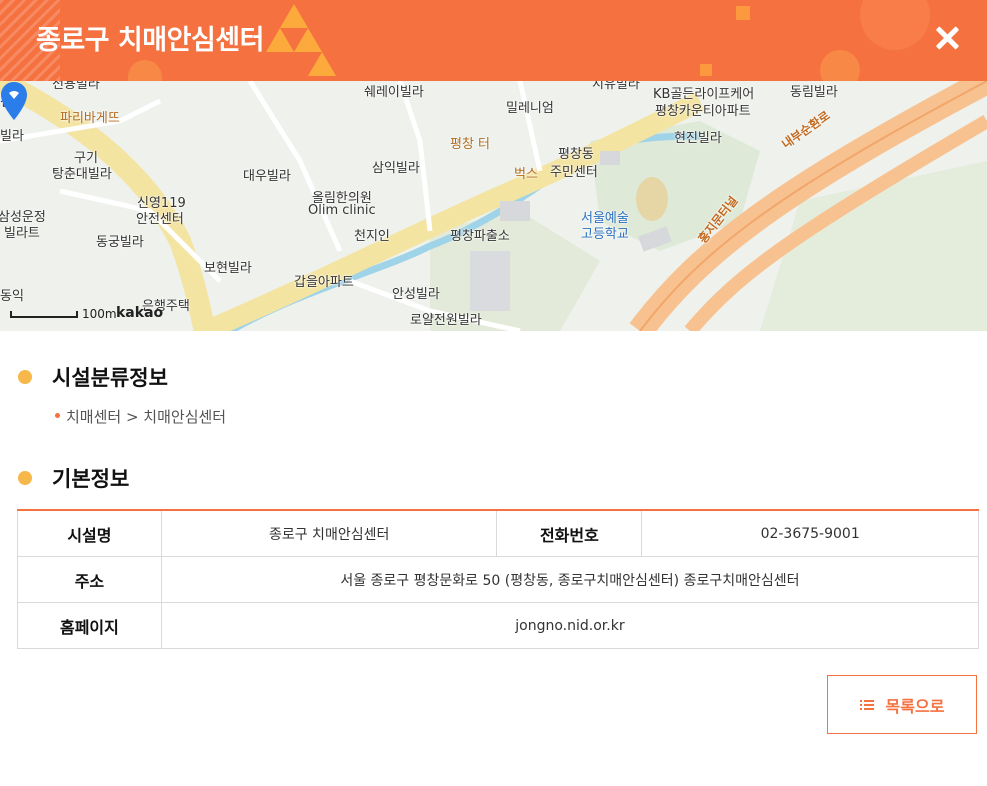 This screenshot has width=987, height=786. What do you see at coordinates (480, 236) in the screenshot?
I see `map-label: 평창파출소` at bounding box center [480, 236].